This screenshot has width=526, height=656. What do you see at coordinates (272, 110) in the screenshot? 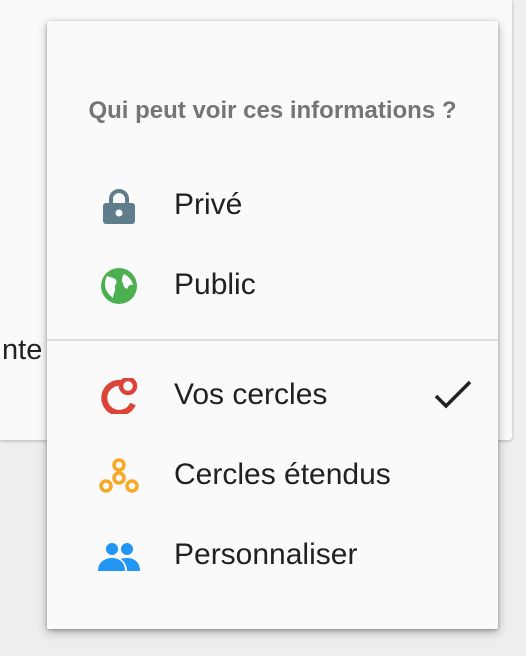
I see `menu-title: Qui peut voir ces informations ?` at bounding box center [272, 110].